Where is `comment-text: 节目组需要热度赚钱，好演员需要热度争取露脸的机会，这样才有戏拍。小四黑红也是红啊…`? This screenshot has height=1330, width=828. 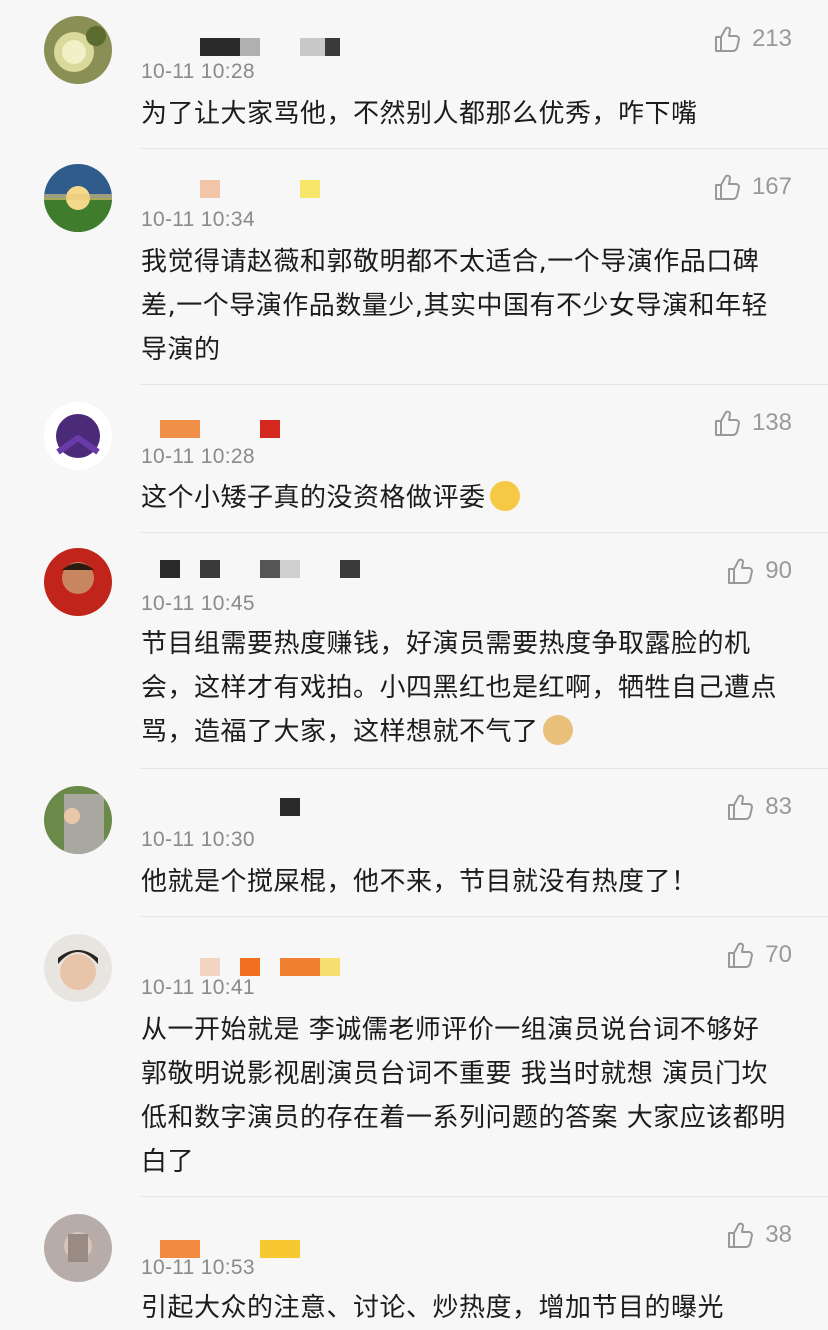 comment-text: 节目组需要热度赚钱，好演员需要热度争取露脸的机会，这样才有戏拍。小四黑红也是红啊… is located at coordinates (466, 688).